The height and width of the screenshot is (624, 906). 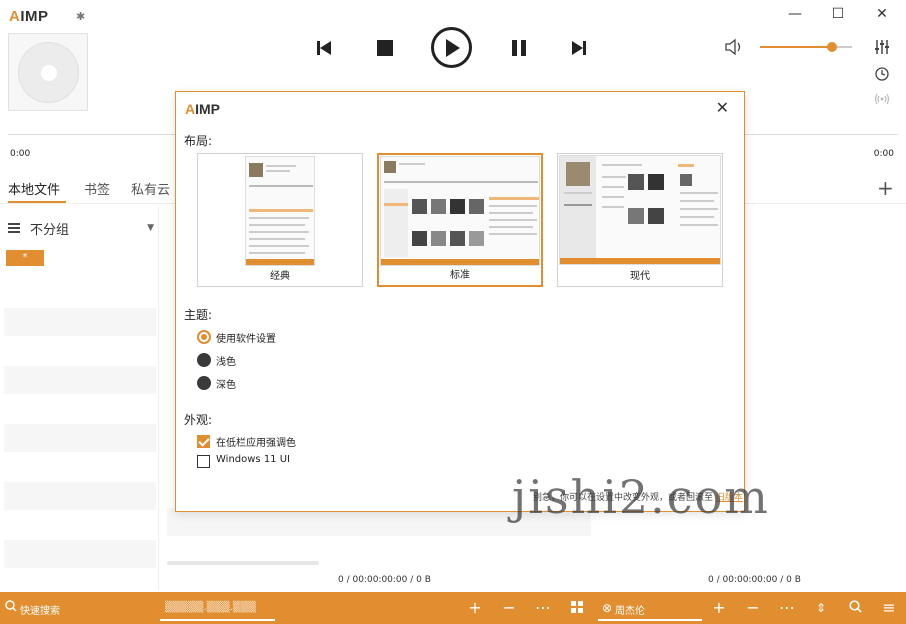 I want to click on volume-slider, so click(x=806, y=47).